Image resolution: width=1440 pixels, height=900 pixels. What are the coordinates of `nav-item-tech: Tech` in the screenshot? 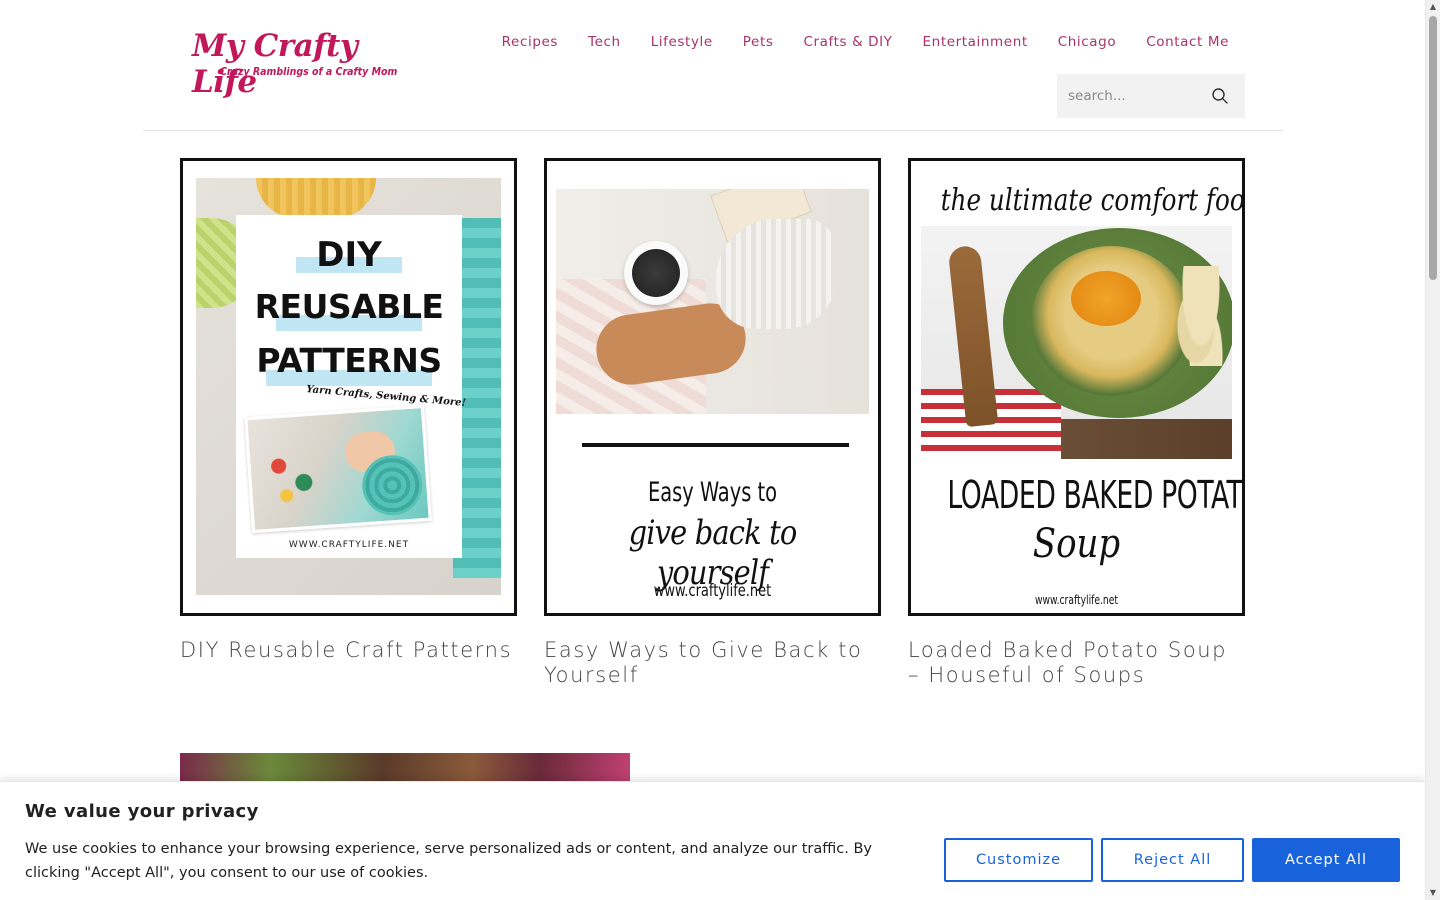 It's located at (604, 42).